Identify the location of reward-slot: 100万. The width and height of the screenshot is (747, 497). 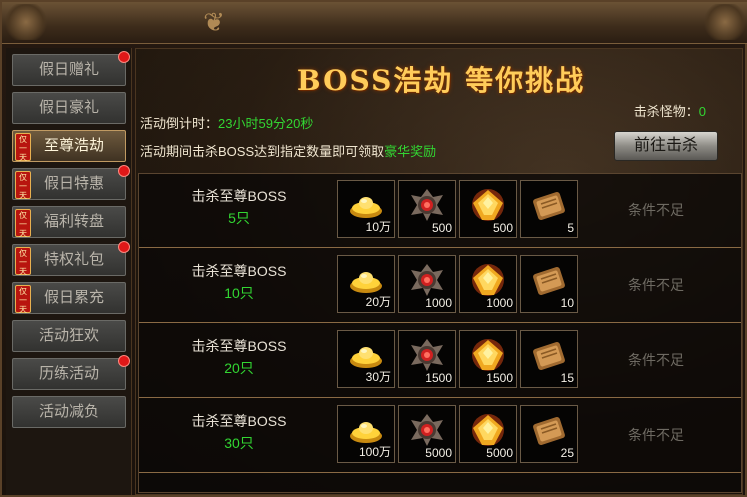
(366, 434).